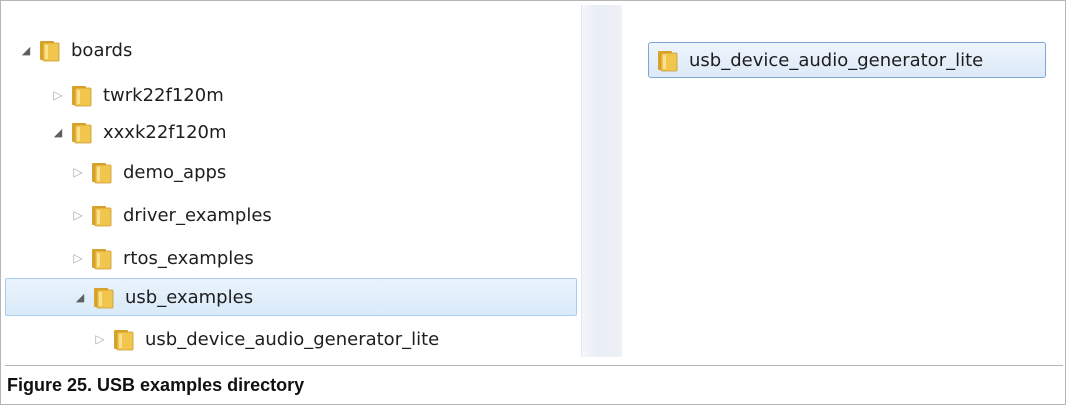 This screenshot has width=1066, height=405. What do you see at coordinates (165, 132) in the screenshot?
I see `tree-node-label: xxxk22f120m` at bounding box center [165, 132].